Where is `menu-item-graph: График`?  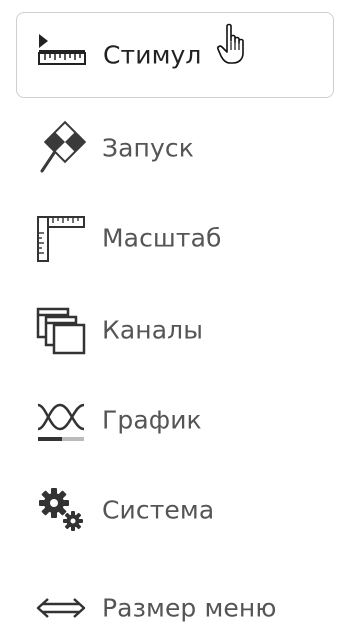 menu-item-graph: График is located at coordinates (175, 420).